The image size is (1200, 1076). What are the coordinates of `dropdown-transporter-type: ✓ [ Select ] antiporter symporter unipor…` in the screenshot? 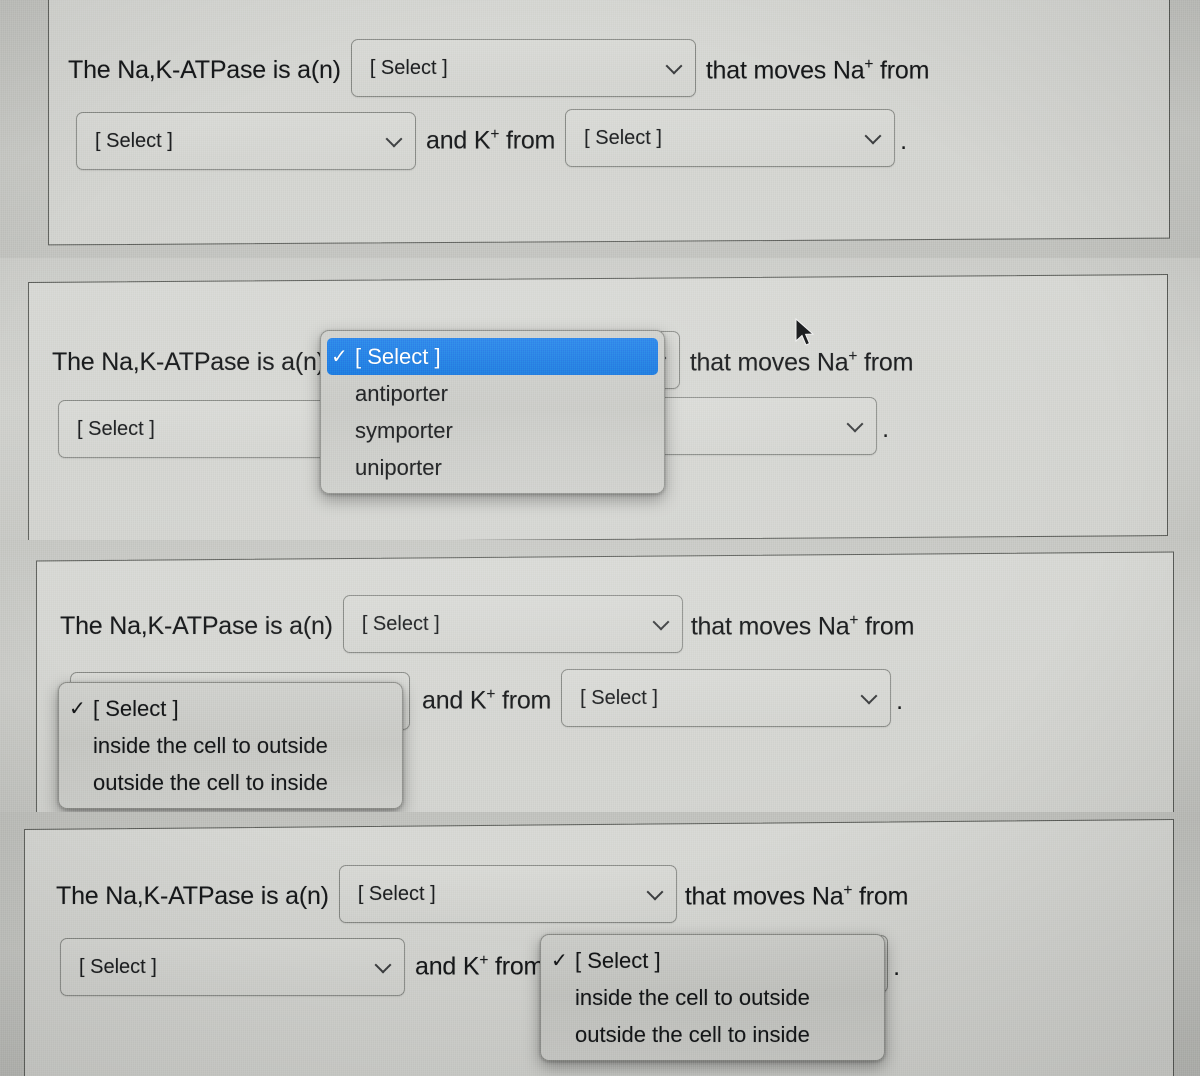 It's located at (492, 412).